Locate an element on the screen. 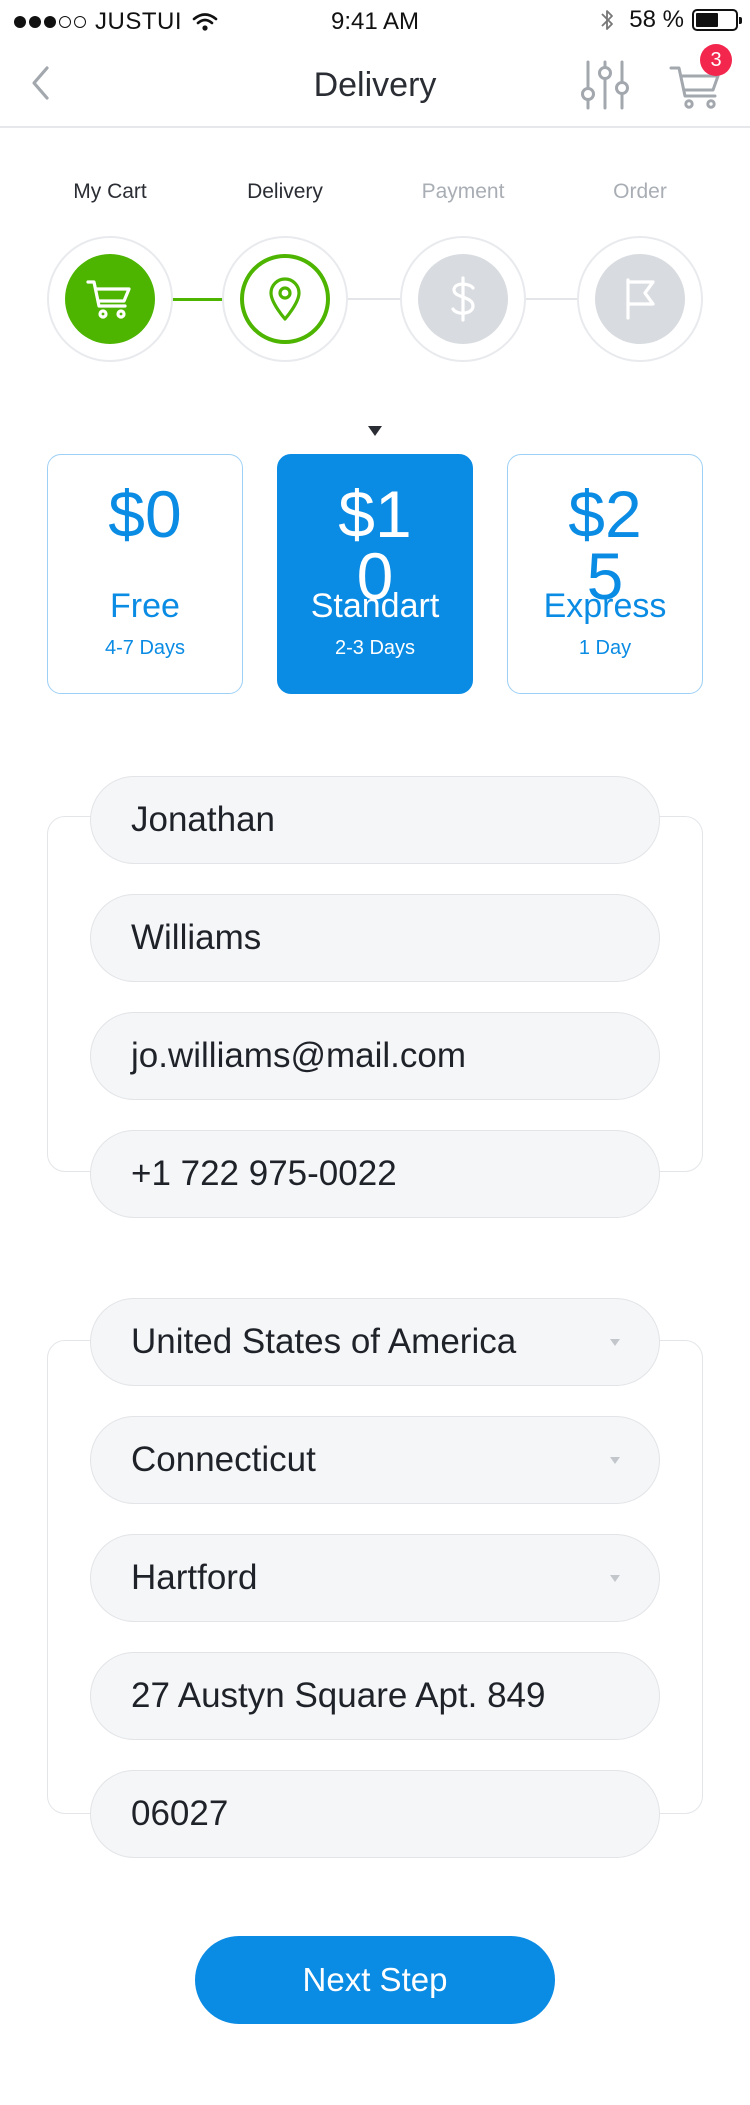  caret-down-icon is located at coordinates (375, 431).